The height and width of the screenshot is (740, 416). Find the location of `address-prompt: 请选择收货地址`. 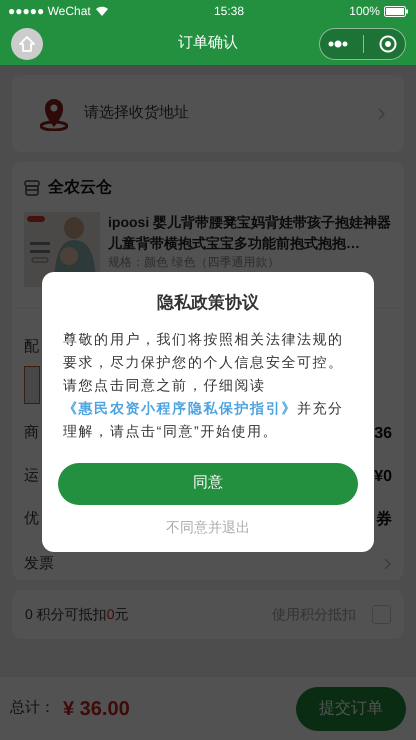

address-prompt: 请选择收货地址 is located at coordinates (137, 113).